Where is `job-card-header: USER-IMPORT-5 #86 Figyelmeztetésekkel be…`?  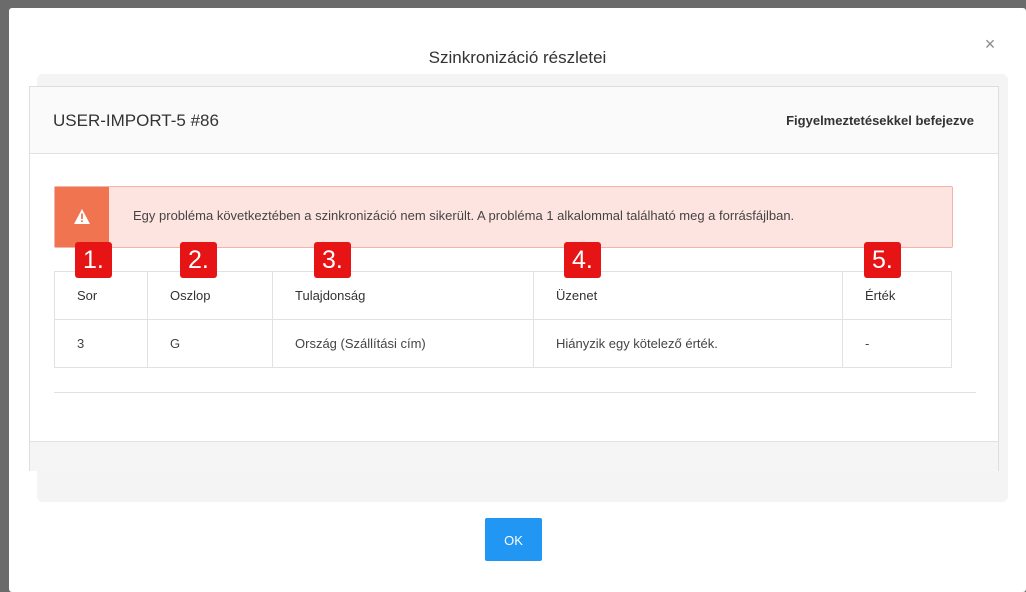
job-card-header: USER-IMPORT-5 #86 Figyelmeztetésekkel be… is located at coordinates (514, 120).